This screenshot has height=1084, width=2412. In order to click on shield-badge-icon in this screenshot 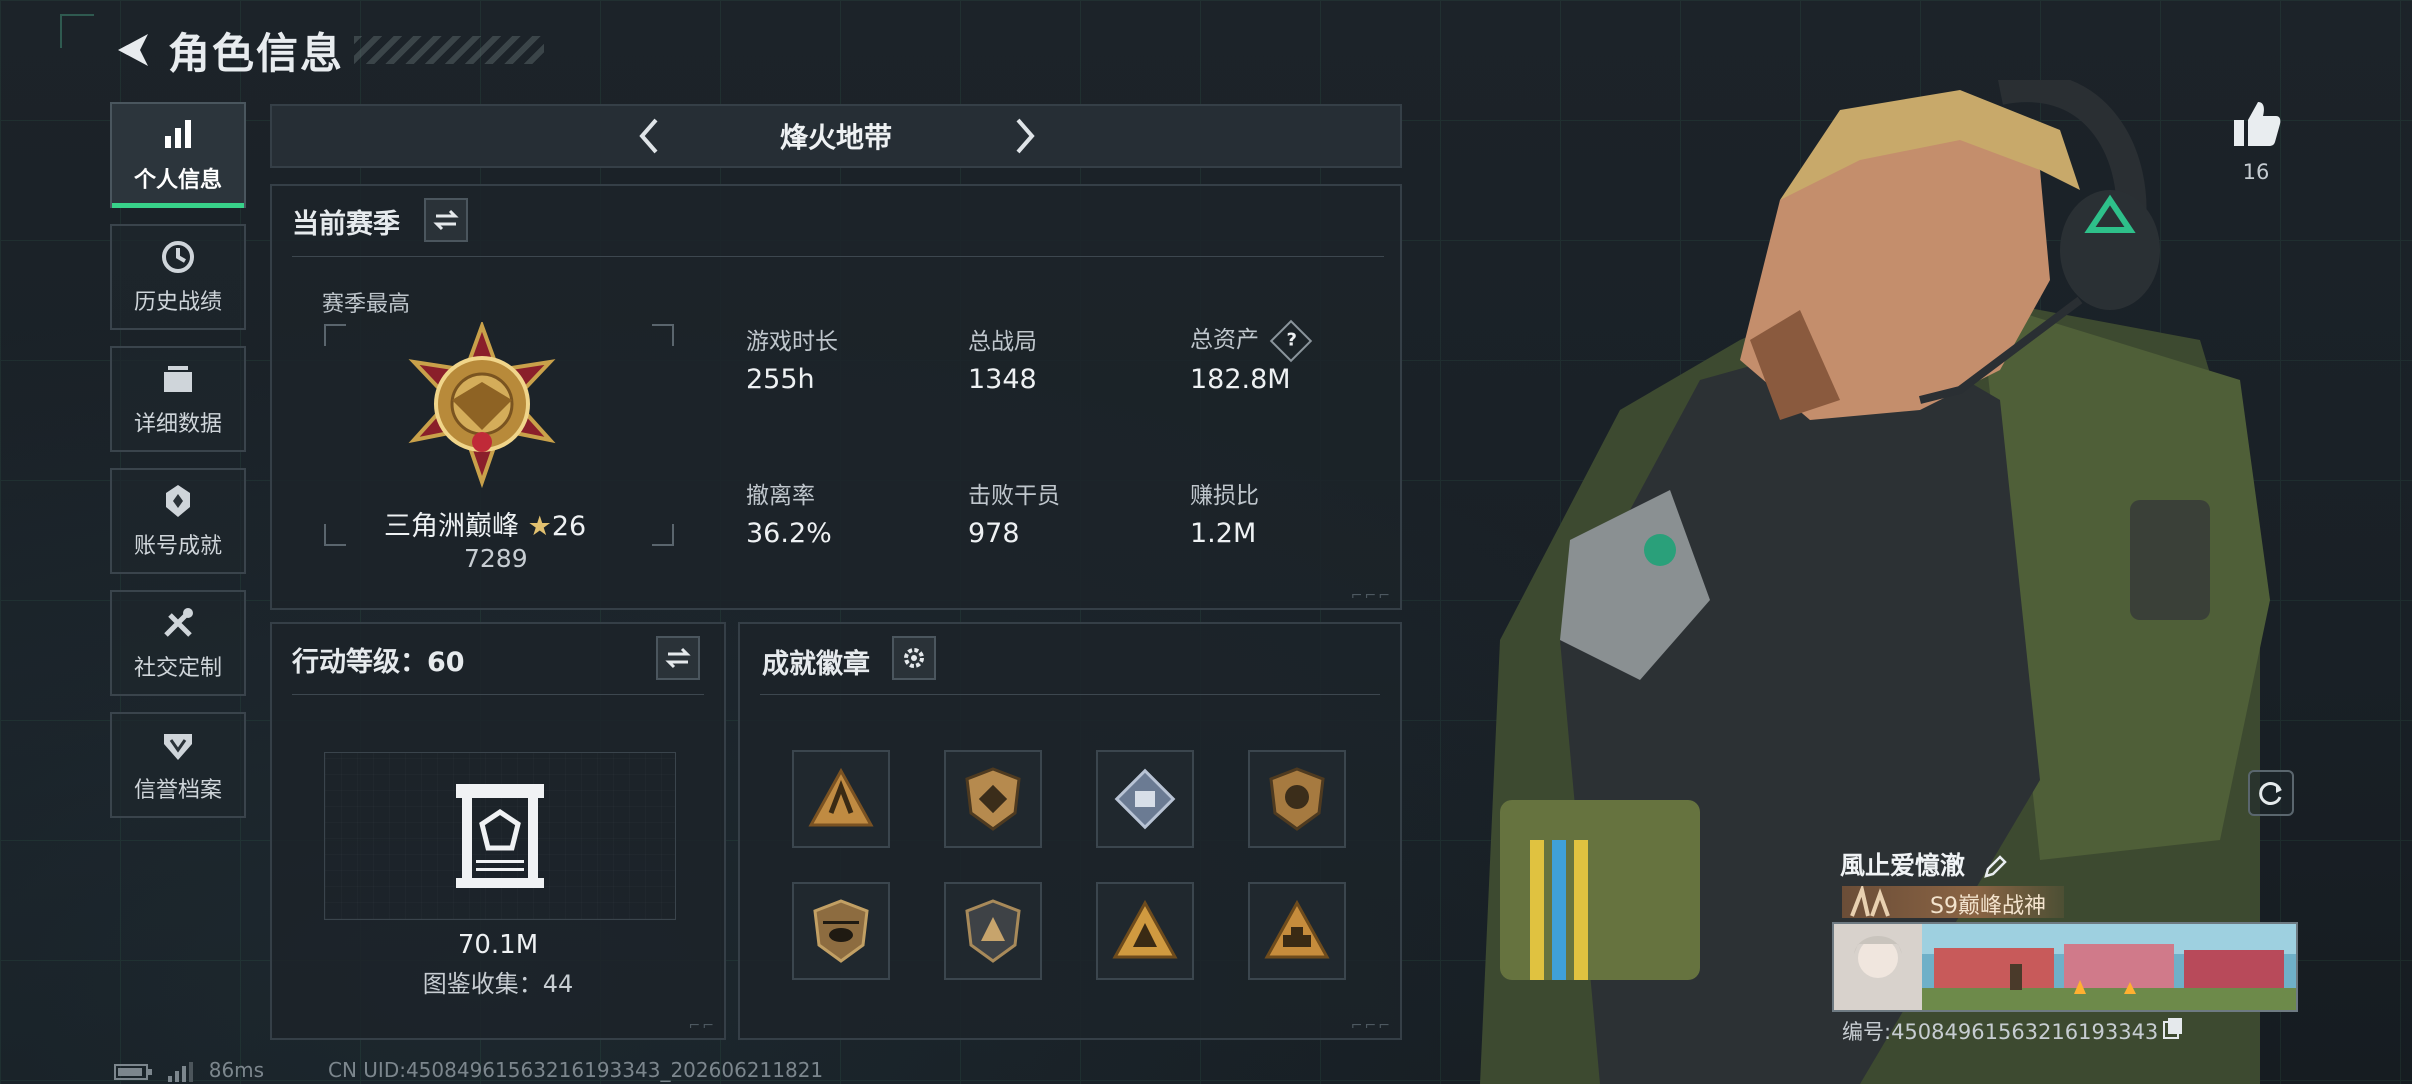, I will do `click(993, 799)`.